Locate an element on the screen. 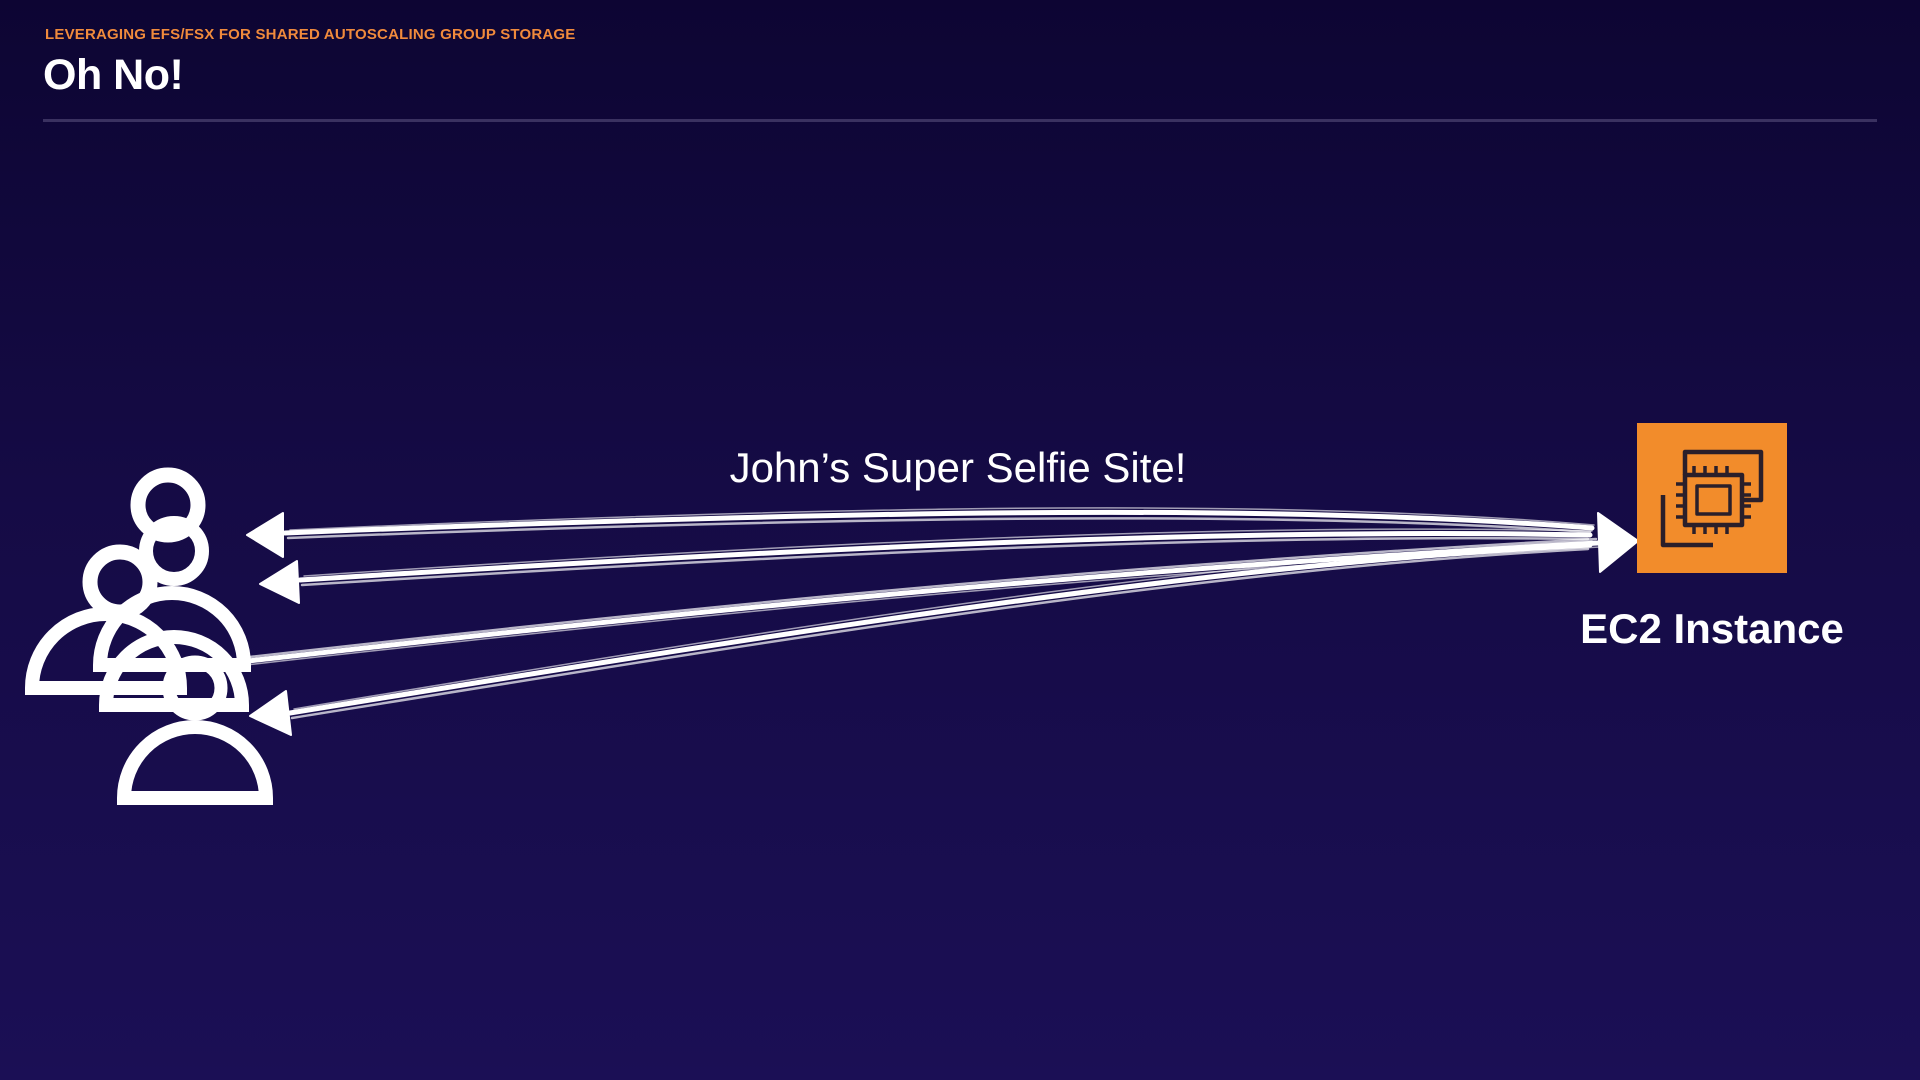 The width and height of the screenshot is (1920, 1080). site-label: John’s Super Selfie Site! is located at coordinates (958, 467).